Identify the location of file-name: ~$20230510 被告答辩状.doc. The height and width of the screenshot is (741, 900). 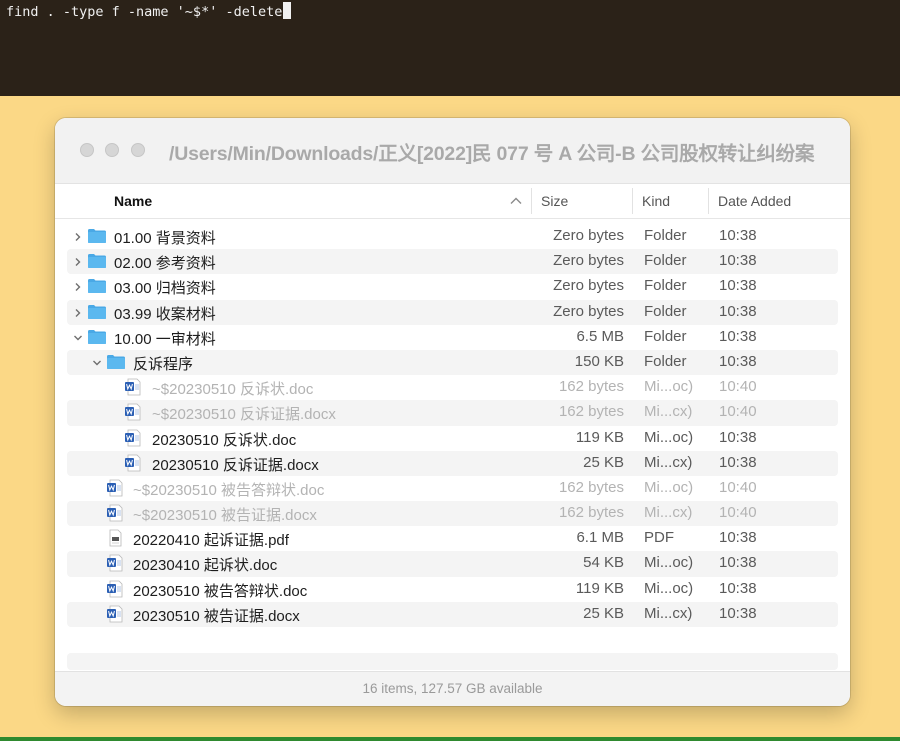
(229, 490).